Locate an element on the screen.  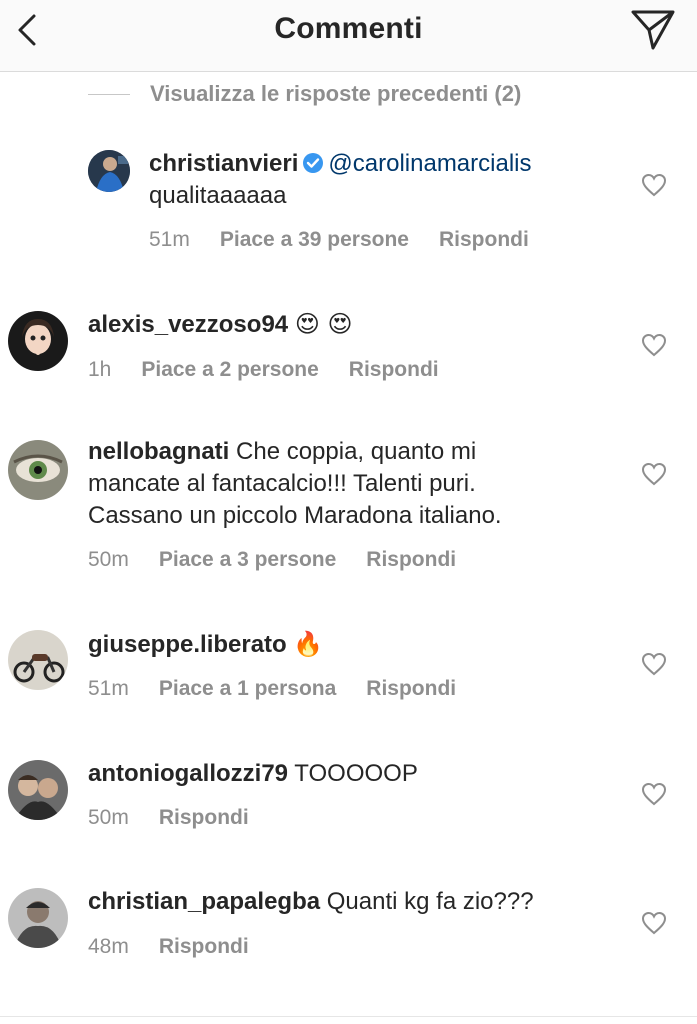
comment-meta: 48m Rispondi is located at coordinates (168, 947).